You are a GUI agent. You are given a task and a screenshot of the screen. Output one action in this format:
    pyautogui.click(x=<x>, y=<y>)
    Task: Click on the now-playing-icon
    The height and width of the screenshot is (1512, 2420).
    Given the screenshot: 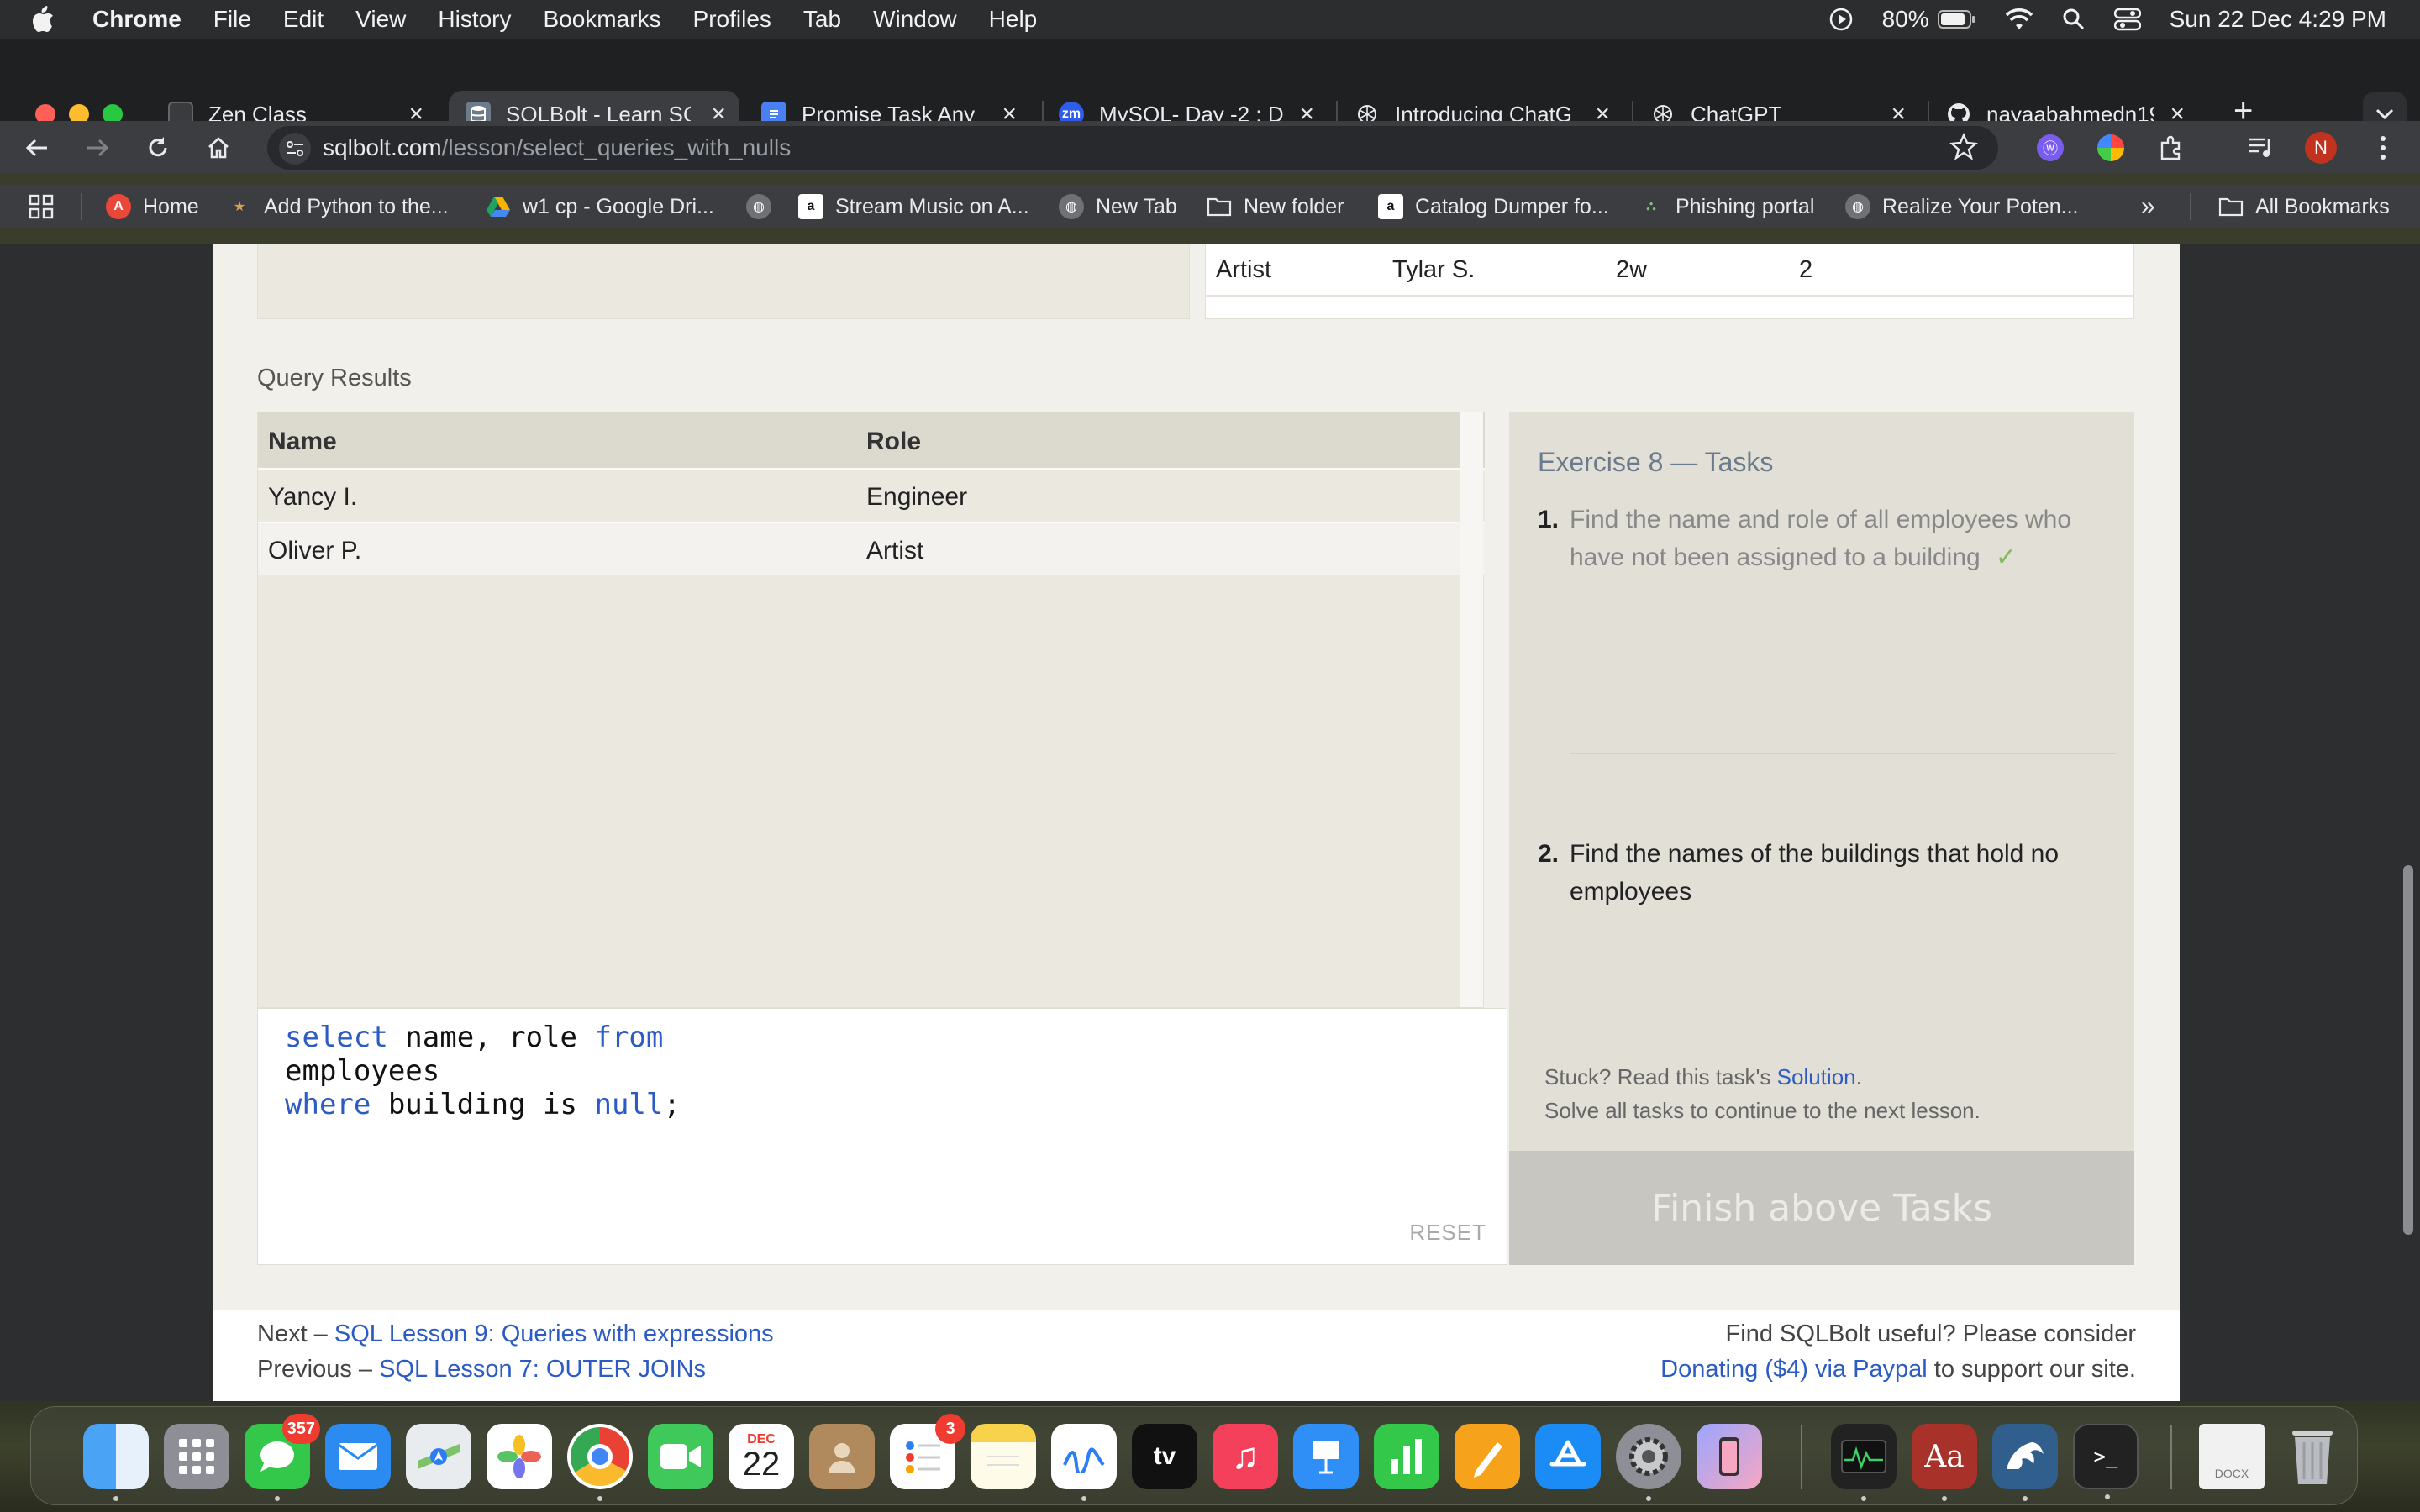 What is the action you would take?
    pyautogui.click(x=1841, y=19)
    